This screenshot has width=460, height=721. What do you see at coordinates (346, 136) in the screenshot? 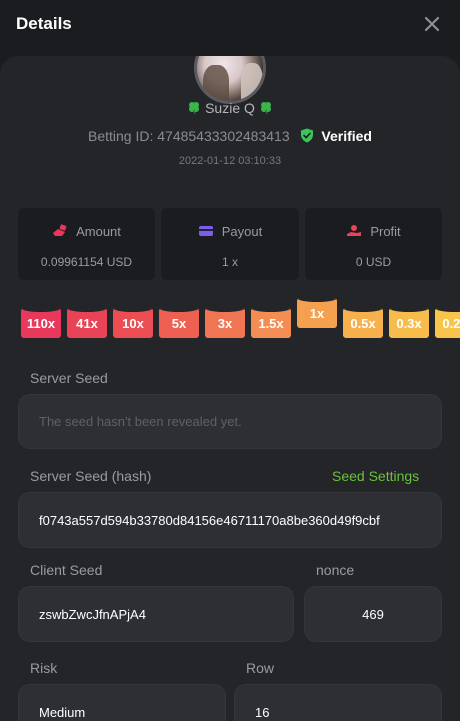
I see `verified-label: Verified` at bounding box center [346, 136].